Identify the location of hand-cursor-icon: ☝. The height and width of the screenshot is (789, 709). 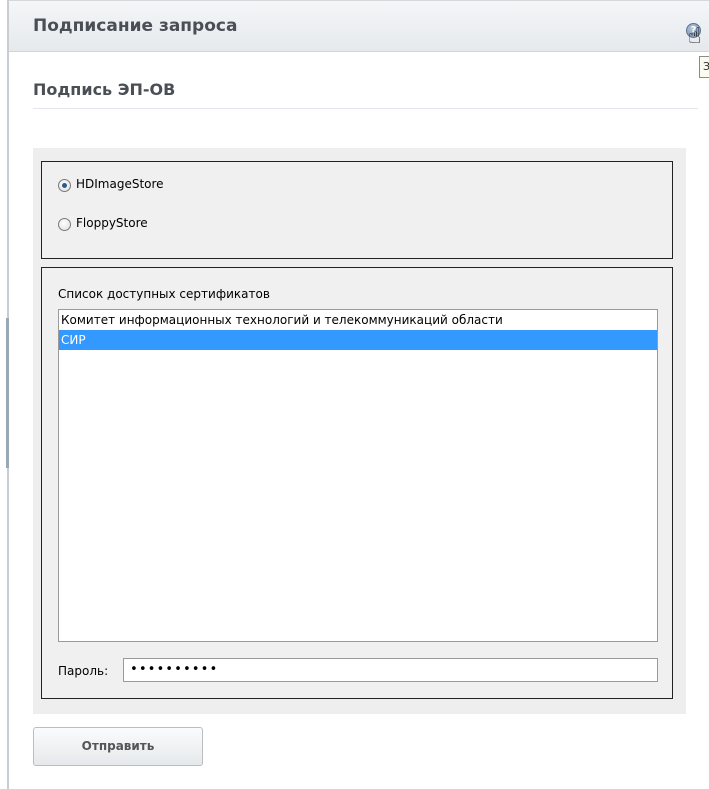
(695, 36).